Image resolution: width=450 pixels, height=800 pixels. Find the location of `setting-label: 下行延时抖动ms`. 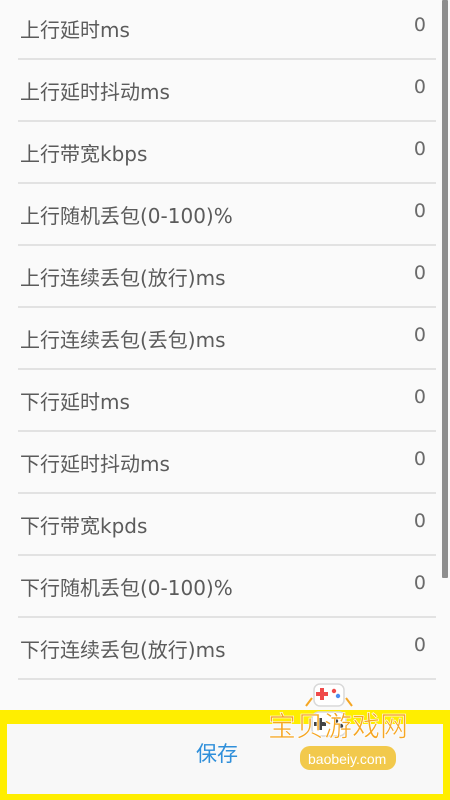

setting-label: 下行延时抖动ms is located at coordinates (95, 464).